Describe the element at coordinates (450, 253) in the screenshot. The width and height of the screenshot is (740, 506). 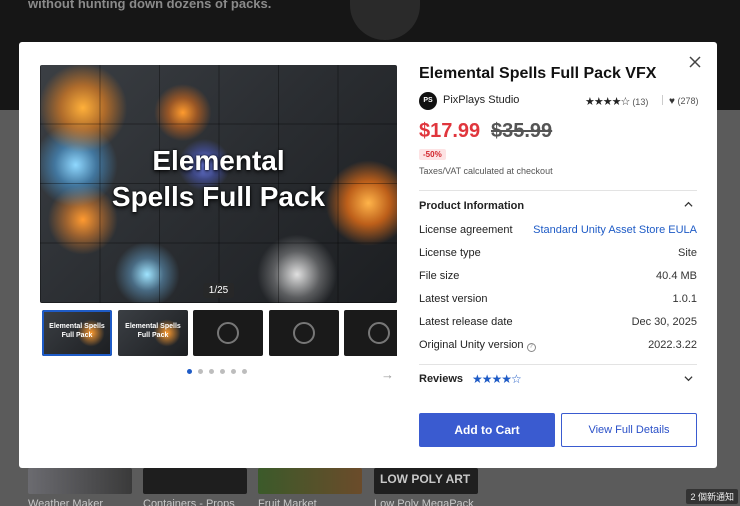
I see `info-key: License type` at that location.